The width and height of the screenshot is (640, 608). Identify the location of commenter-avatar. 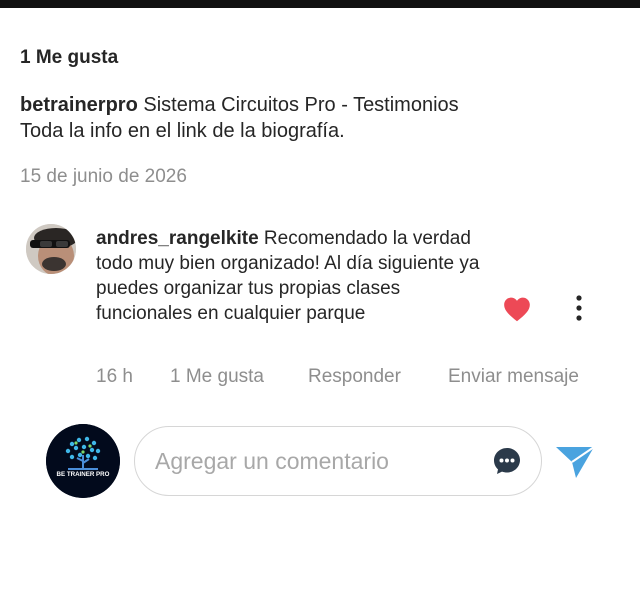
(51, 249).